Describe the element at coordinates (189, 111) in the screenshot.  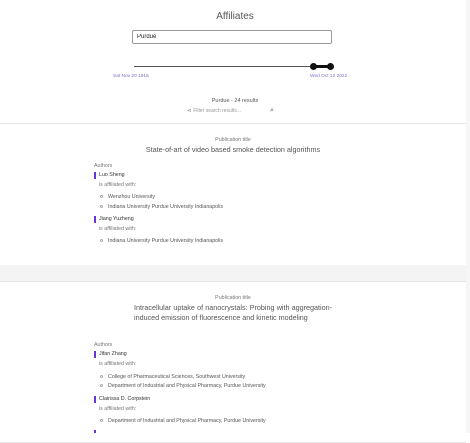
I see `filter-icon: ⊲` at that location.